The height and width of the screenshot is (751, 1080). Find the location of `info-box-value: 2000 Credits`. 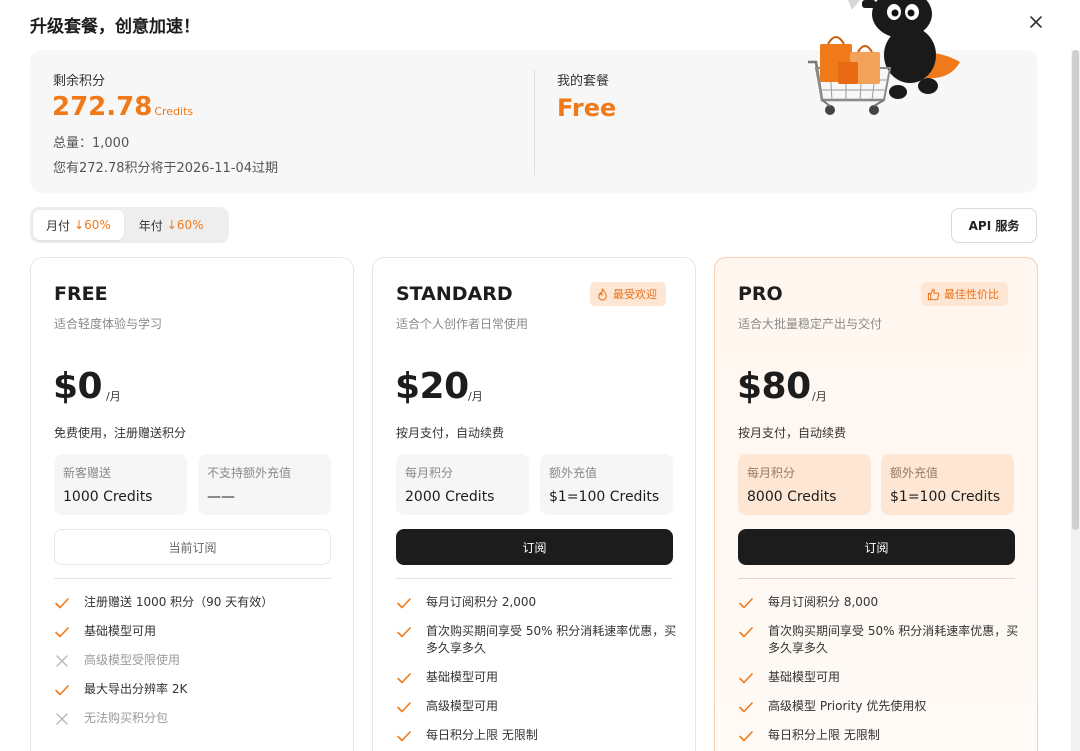

info-box-value: 2000 Credits is located at coordinates (450, 497).